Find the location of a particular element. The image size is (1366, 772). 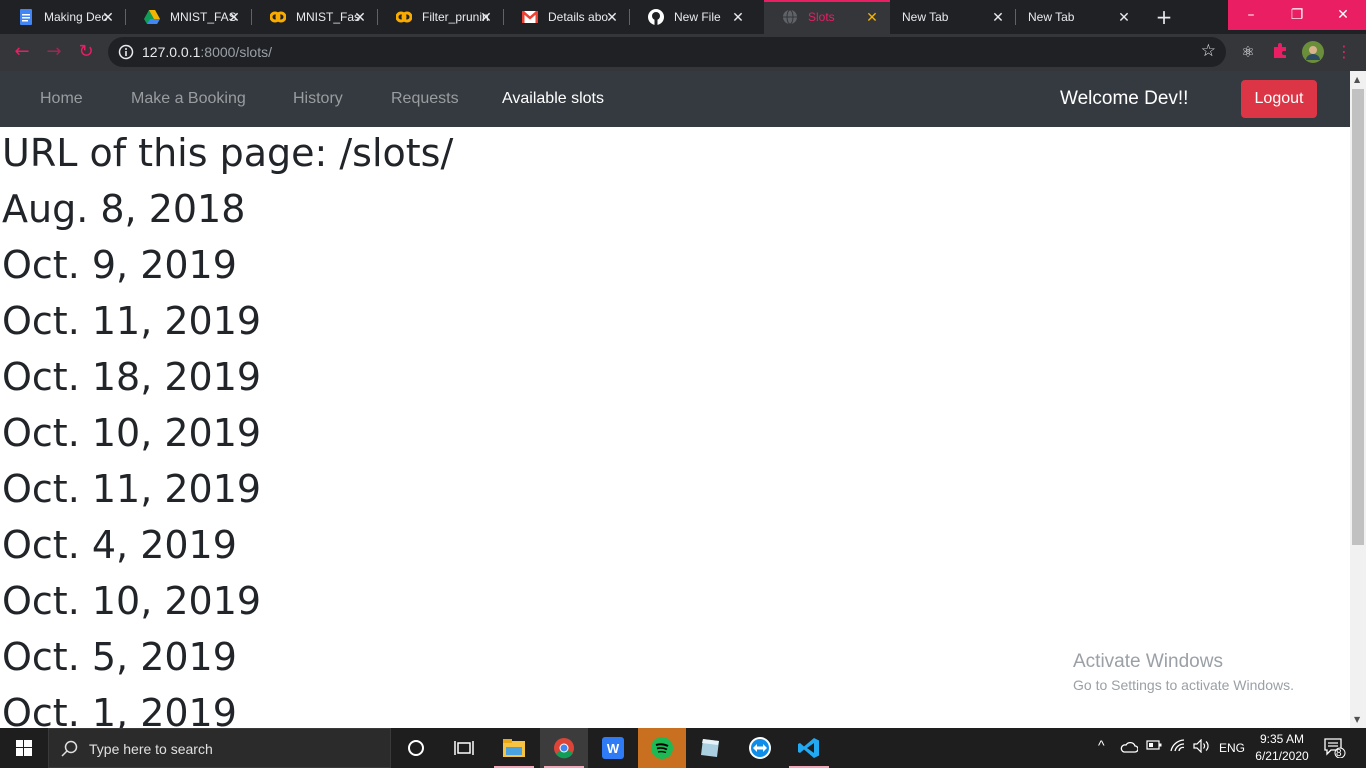

taskbar-search-box: Type here to search is located at coordinates (219, 748).